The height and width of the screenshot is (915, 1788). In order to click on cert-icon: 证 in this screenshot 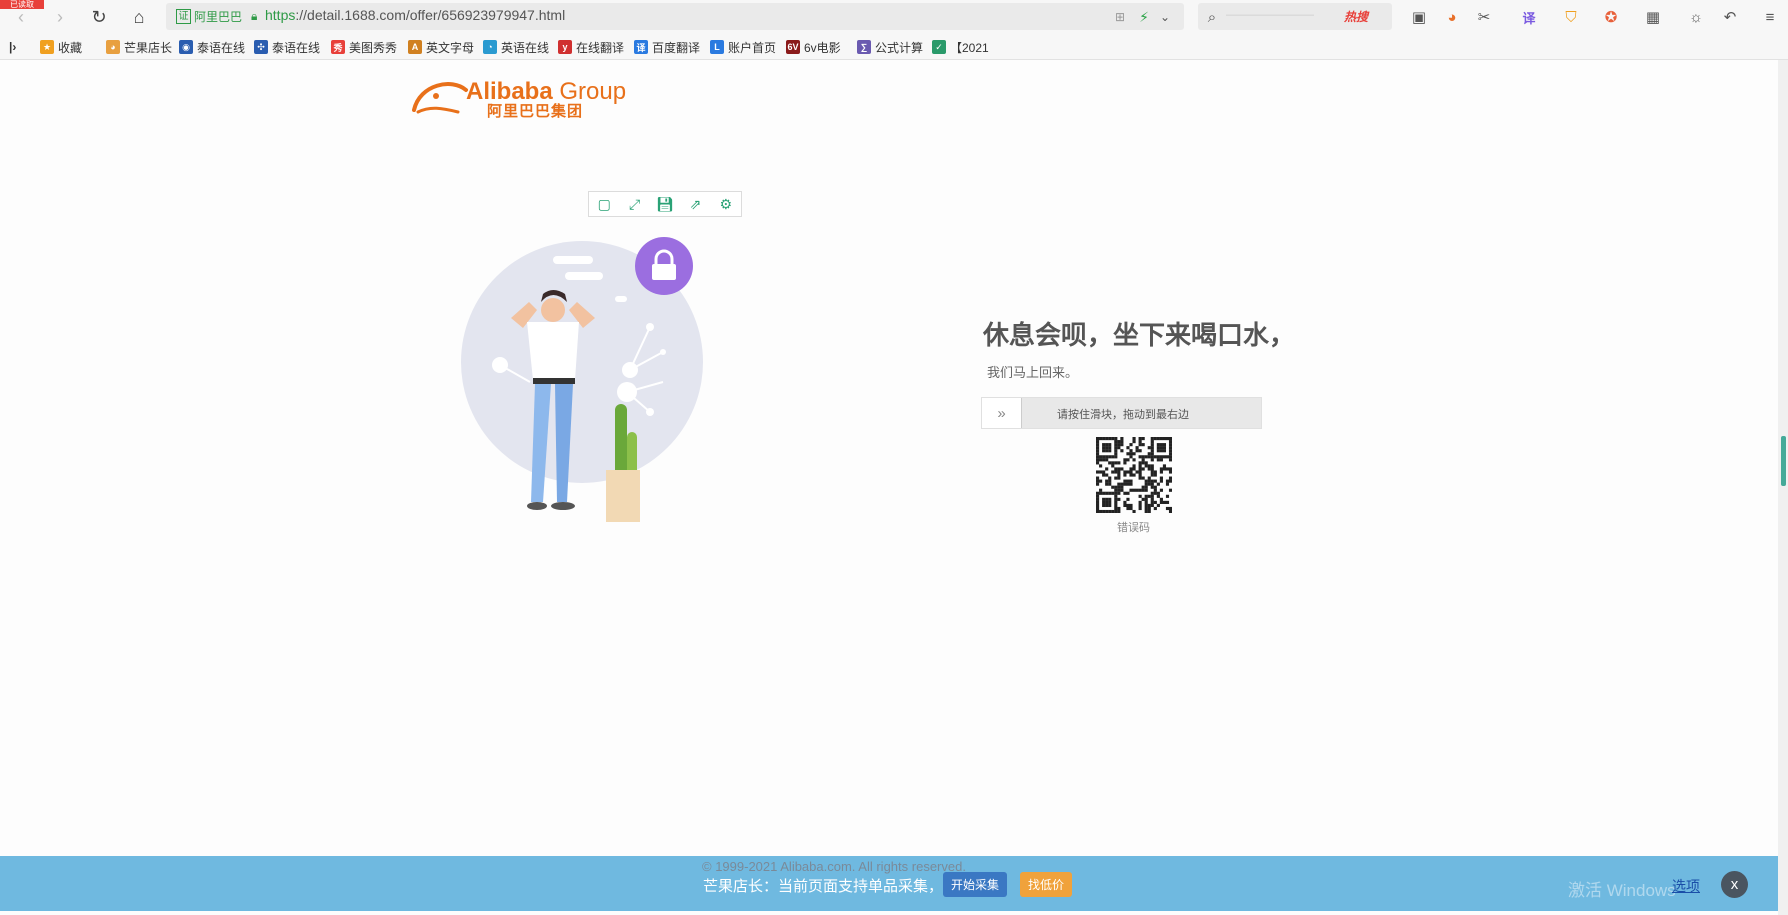, I will do `click(183, 16)`.